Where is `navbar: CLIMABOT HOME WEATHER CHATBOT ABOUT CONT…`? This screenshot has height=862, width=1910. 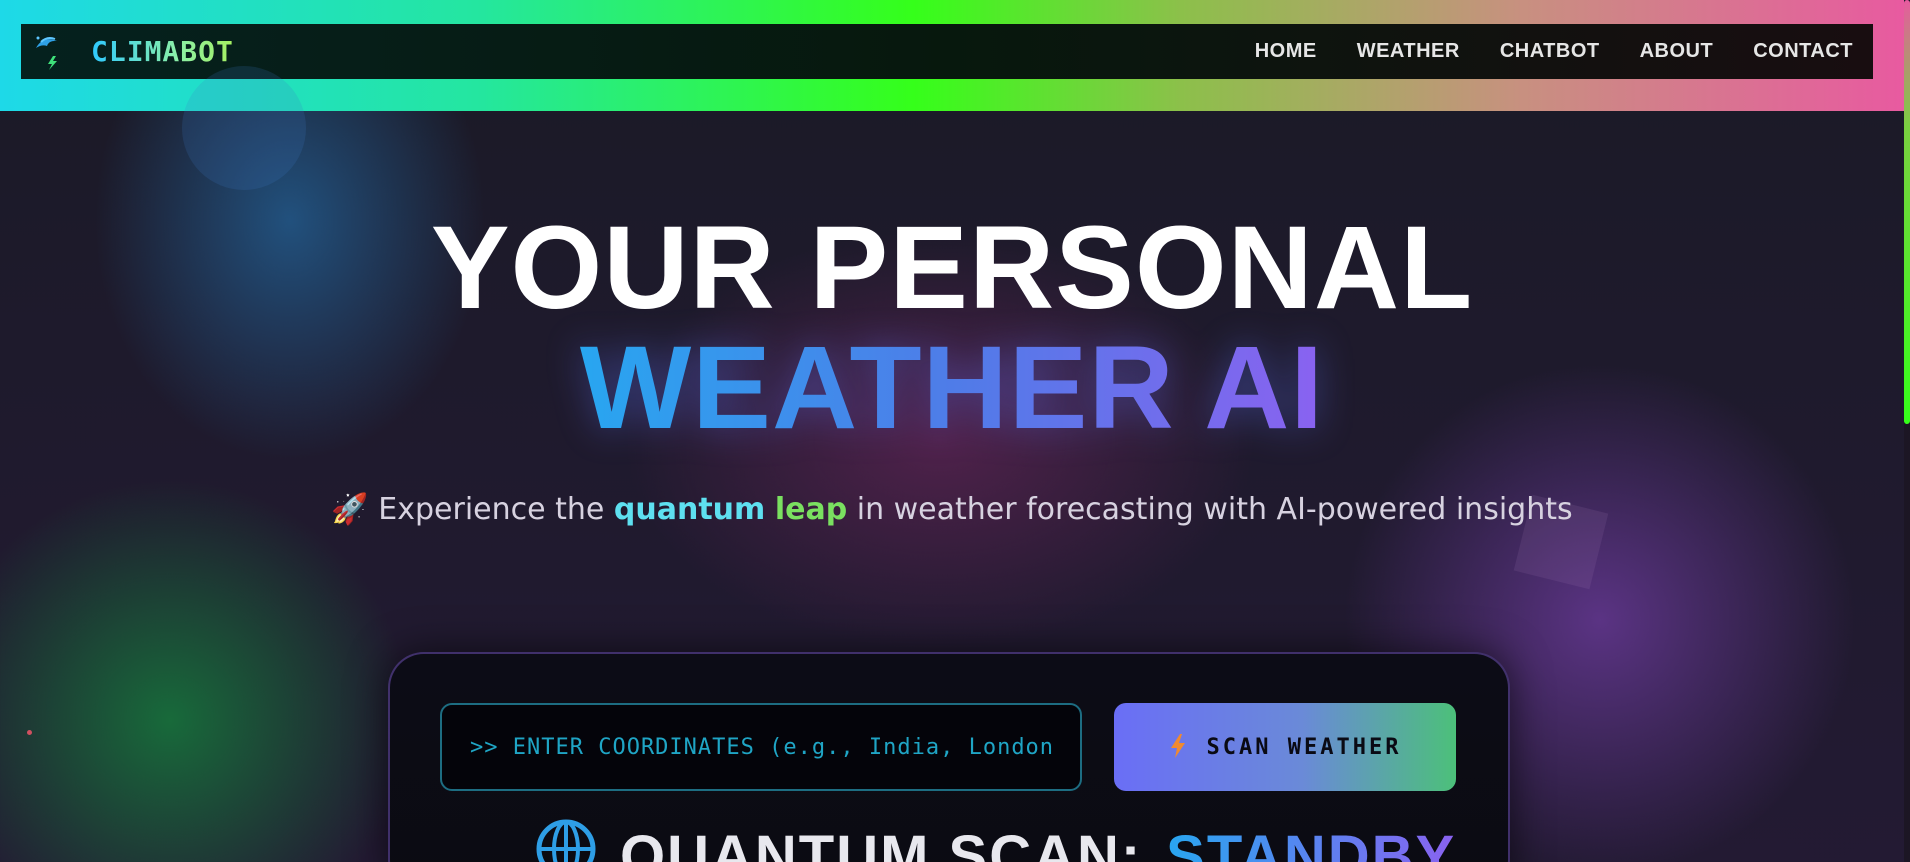 navbar: CLIMABOT HOME WEATHER CHATBOT ABOUT CONT… is located at coordinates (947, 51).